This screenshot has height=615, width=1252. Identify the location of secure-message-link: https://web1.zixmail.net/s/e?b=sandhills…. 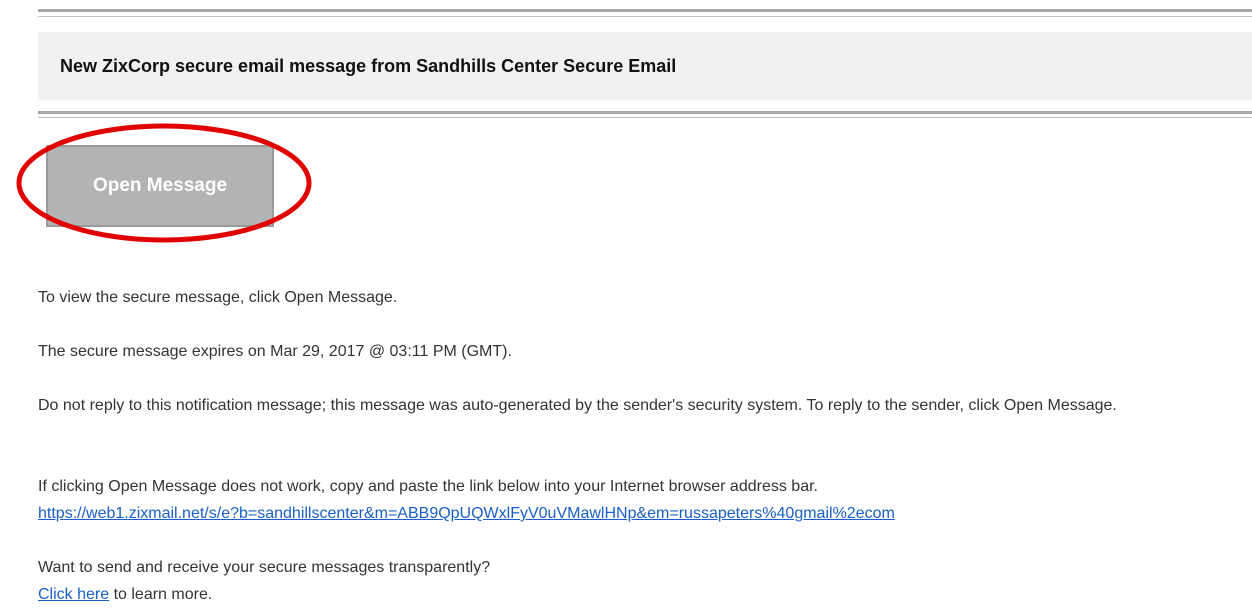
(466, 513).